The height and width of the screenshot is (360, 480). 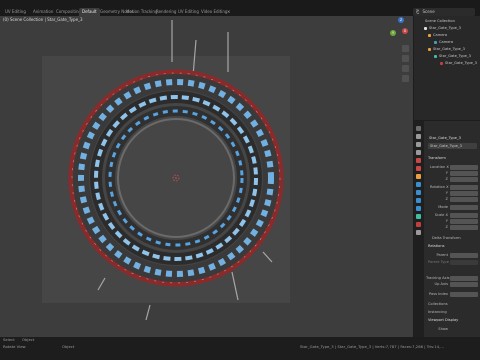 I want to click on object-name-field: Star_Gate_Type_3, so click(x=452, y=146).